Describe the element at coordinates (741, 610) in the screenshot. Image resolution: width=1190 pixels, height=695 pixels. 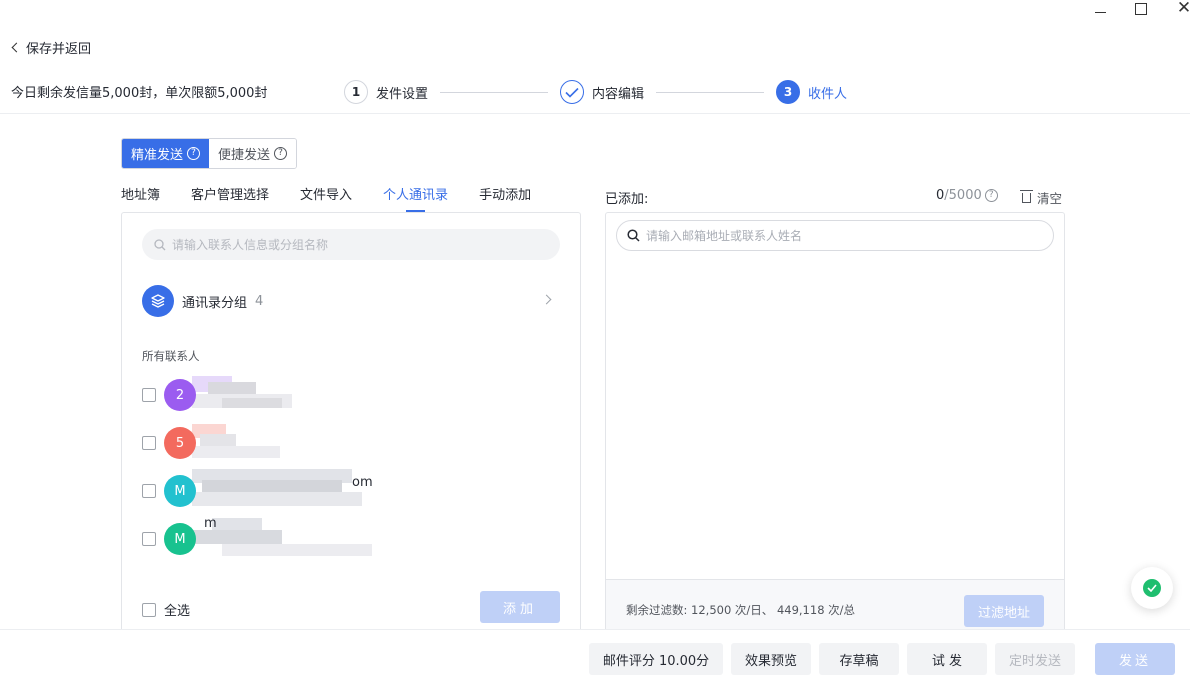
I see `filter-quota-text: 剩余过滤数: 12,500 次/日、 449,118 次/总` at that location.